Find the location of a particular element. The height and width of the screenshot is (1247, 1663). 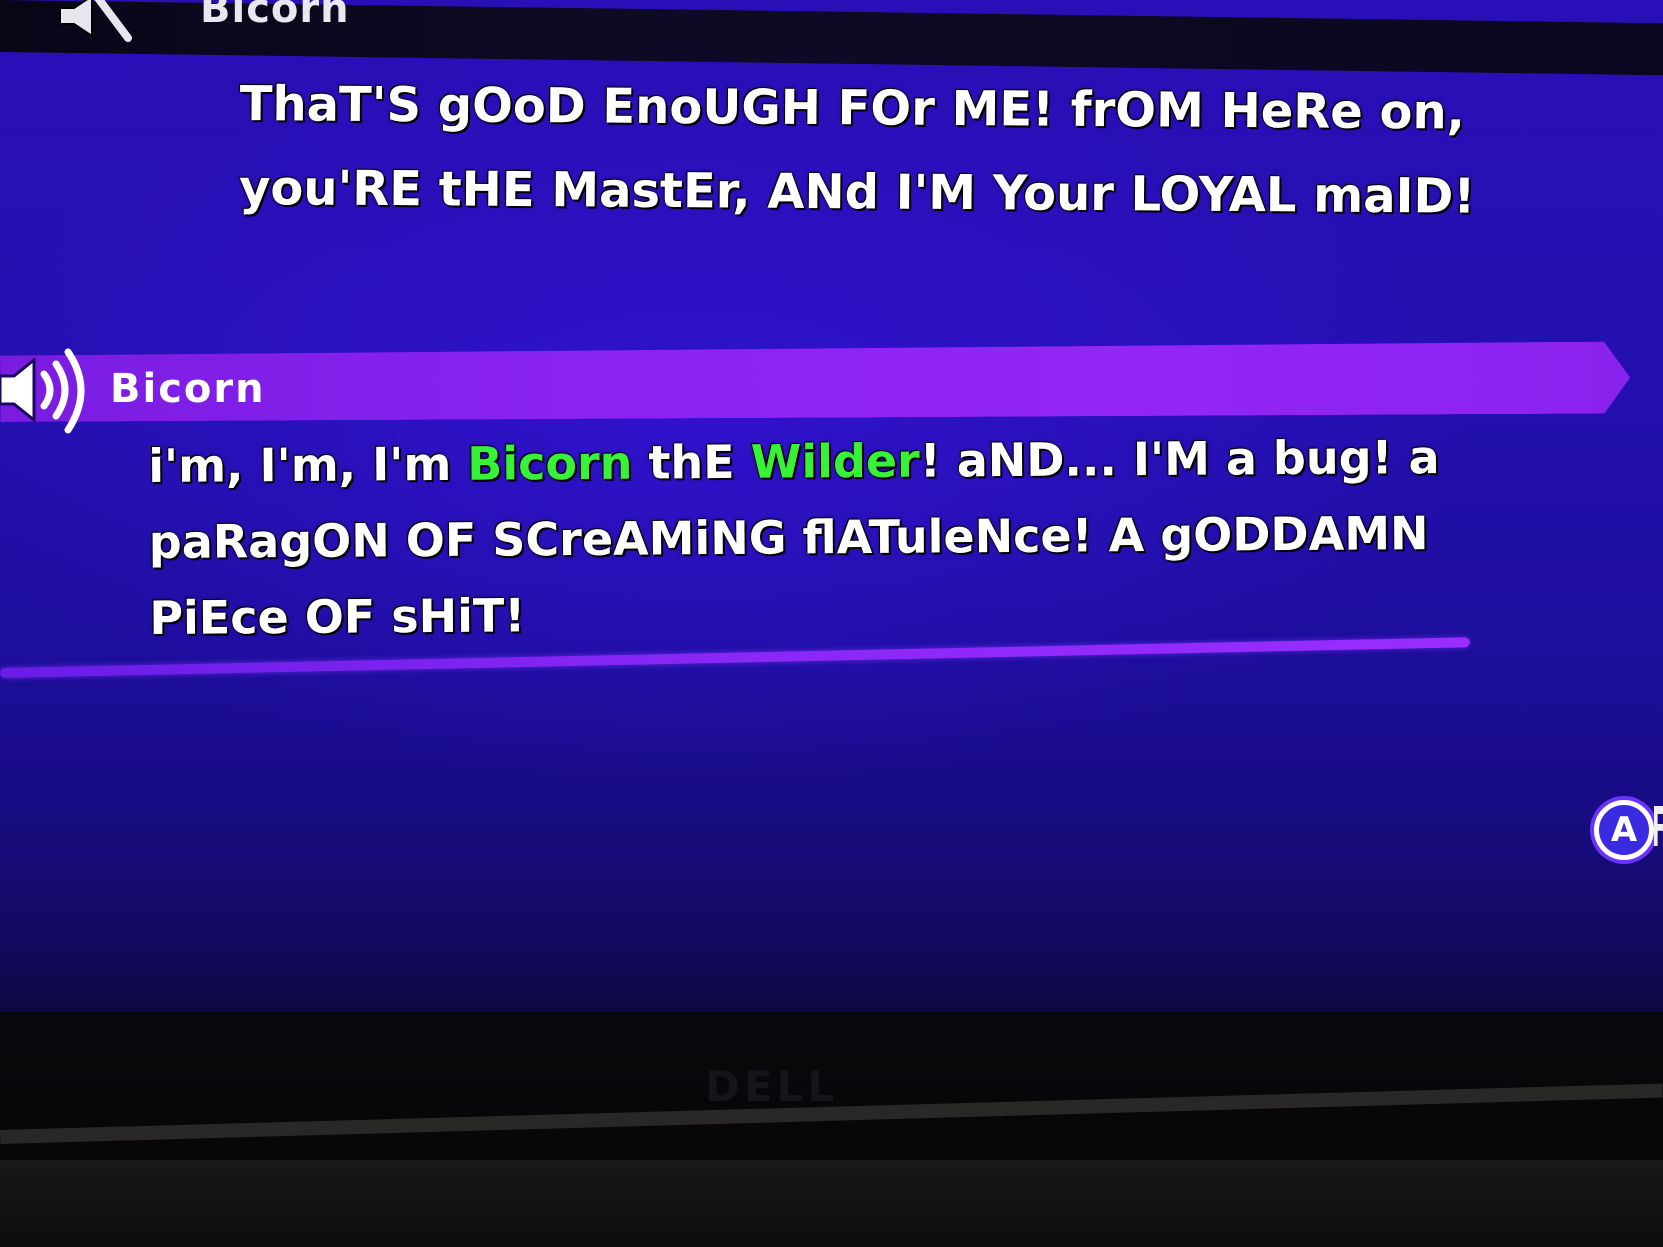

a-button-prompt: A is located at coordinates (1624, 830).